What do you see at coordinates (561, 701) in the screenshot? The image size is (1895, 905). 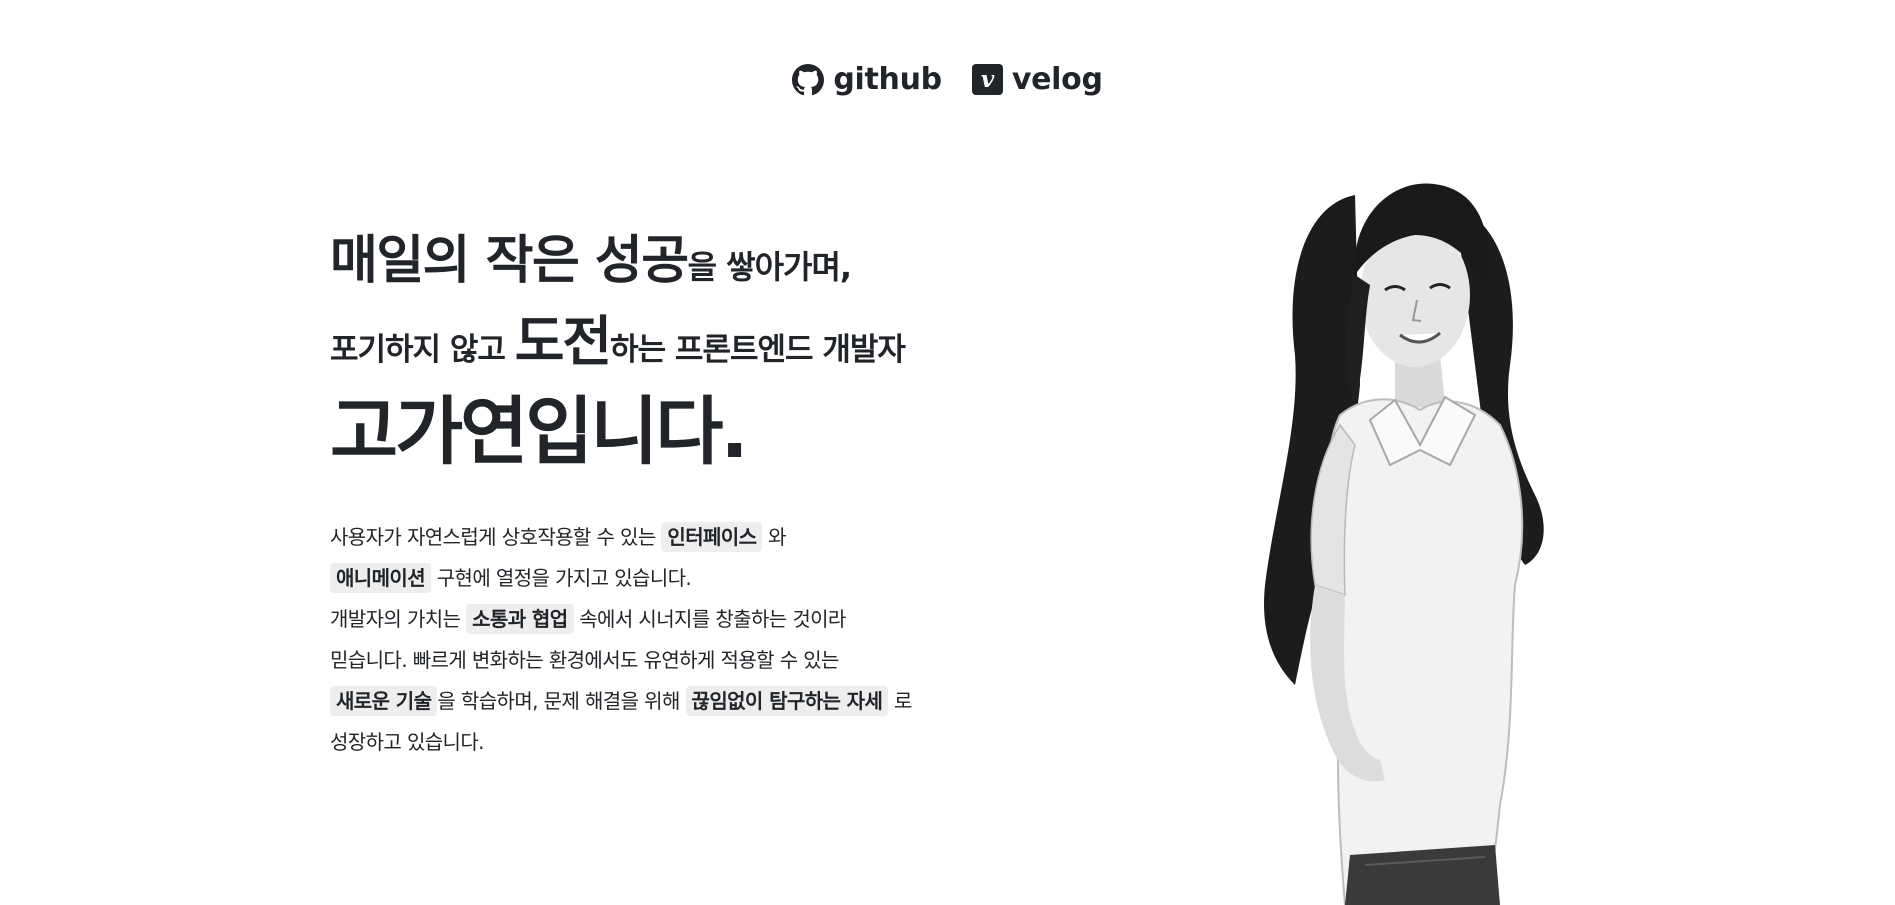 I see `desc-text: 을 학습하며, 문제 해결을 위해` at bounding box center [561, 701].